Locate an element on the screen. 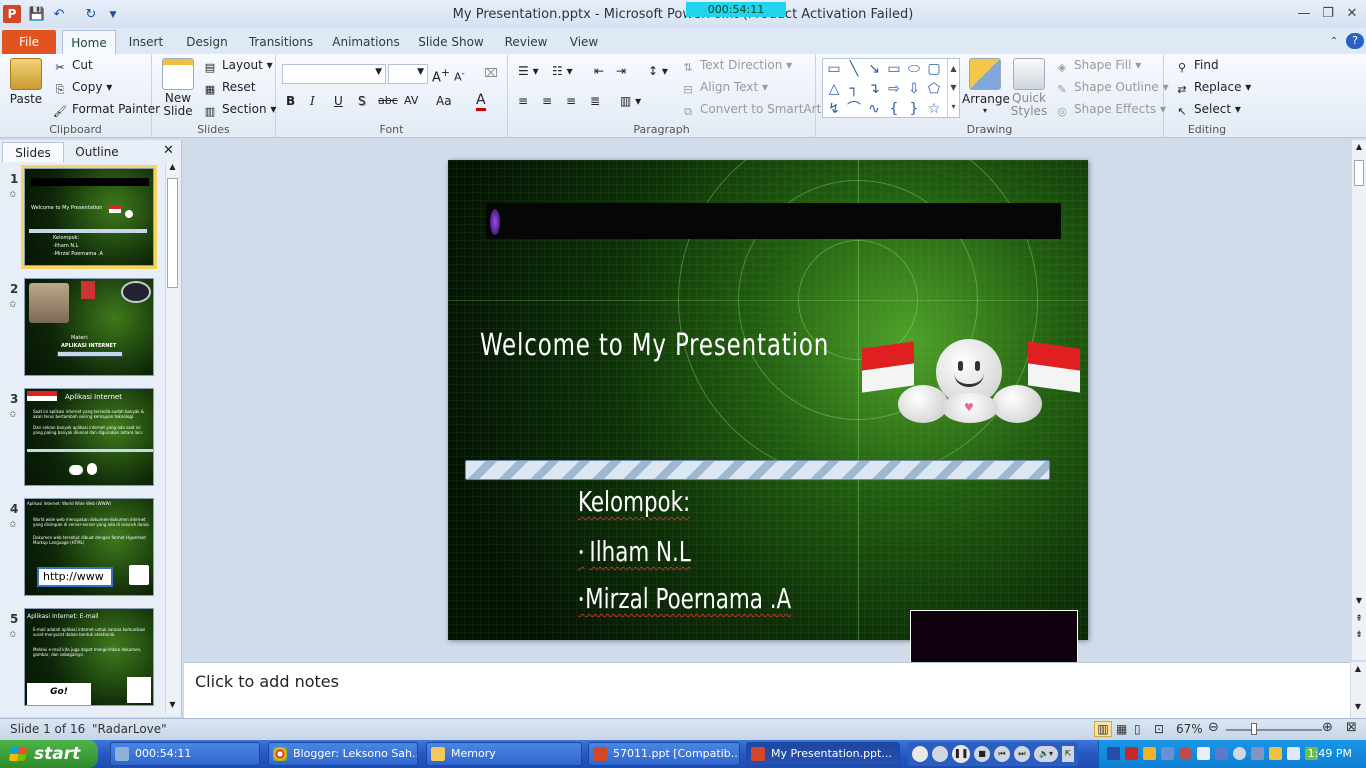  next-slide-icon: ⇟ is located at coordinates (1359, 637).